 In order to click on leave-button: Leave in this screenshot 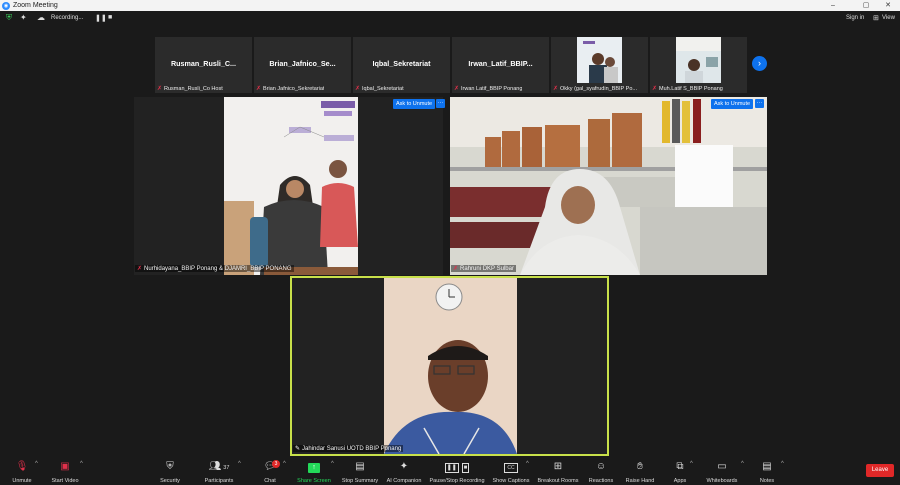, I will do `click(880, 470)`.